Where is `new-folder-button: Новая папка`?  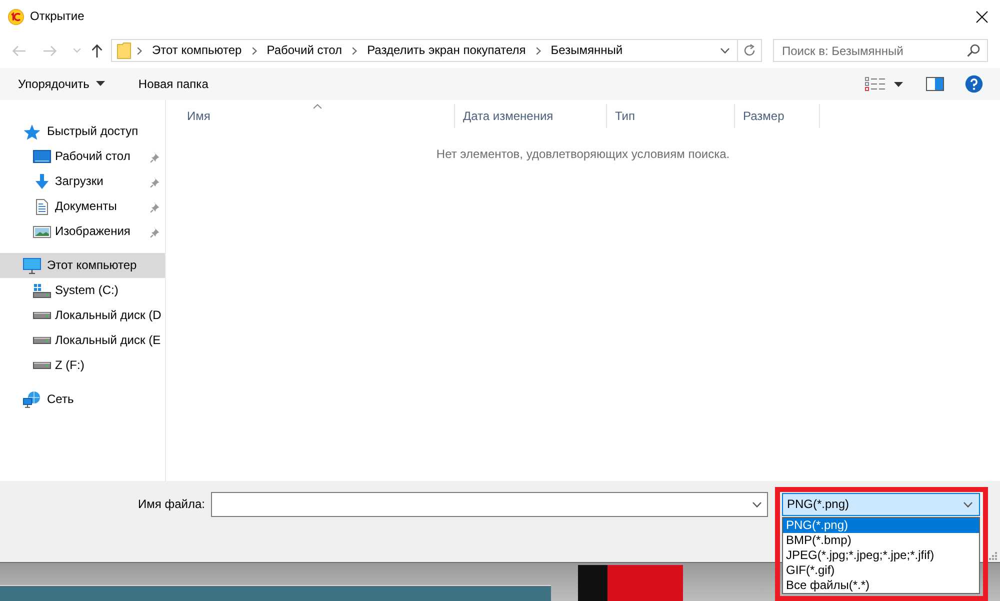
new-folder-button: Новая папка is located at coordinates (173, 84).